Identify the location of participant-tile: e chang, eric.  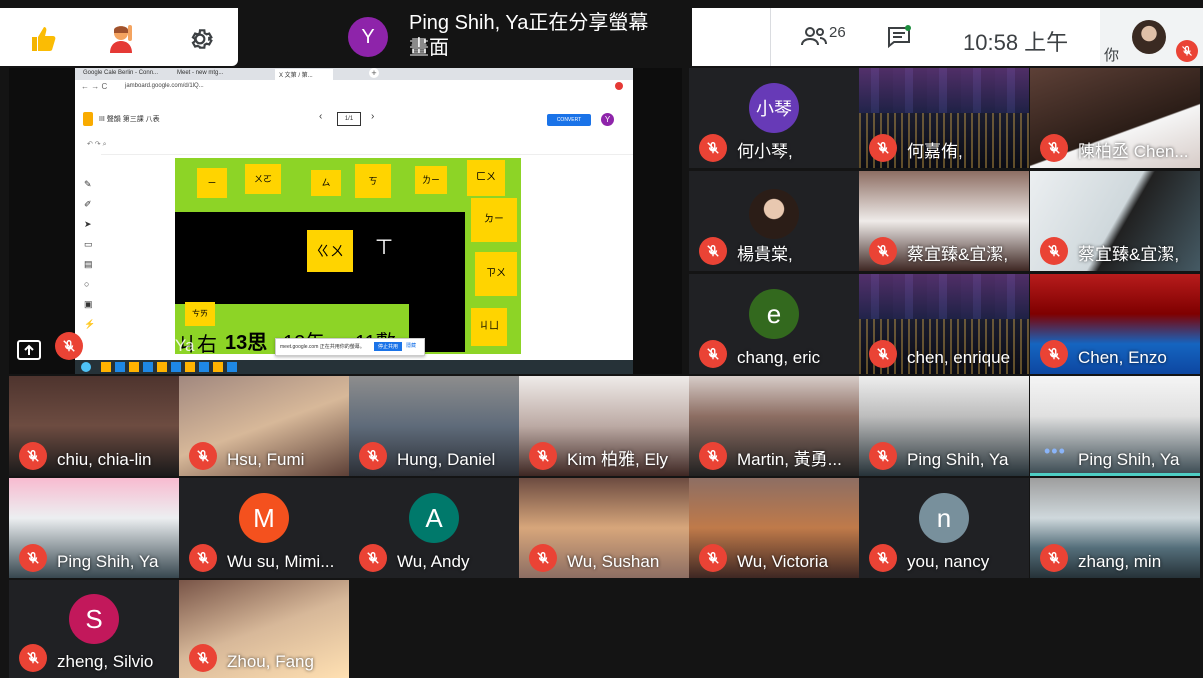
(774, 324).